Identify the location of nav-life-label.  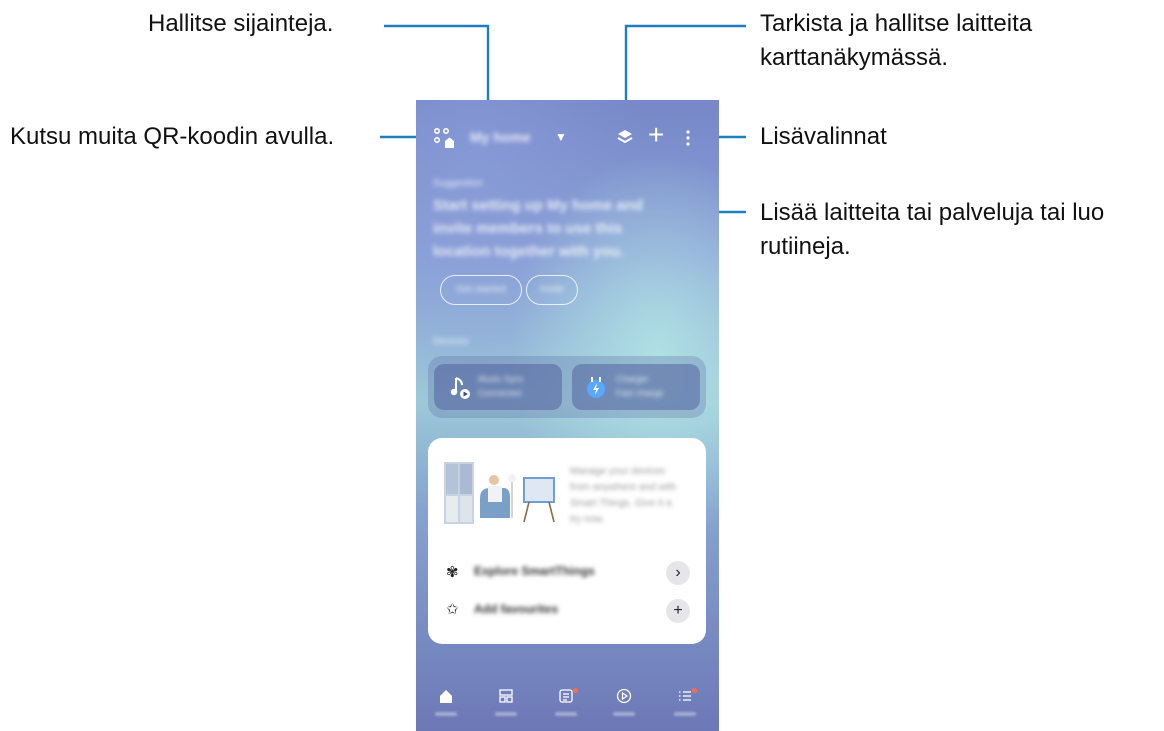
(566, 714).